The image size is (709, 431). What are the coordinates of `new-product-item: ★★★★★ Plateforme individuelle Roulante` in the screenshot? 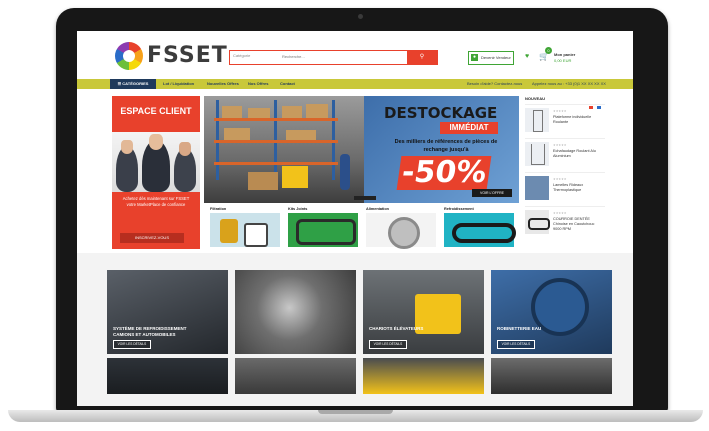 It's located at (565, 119).